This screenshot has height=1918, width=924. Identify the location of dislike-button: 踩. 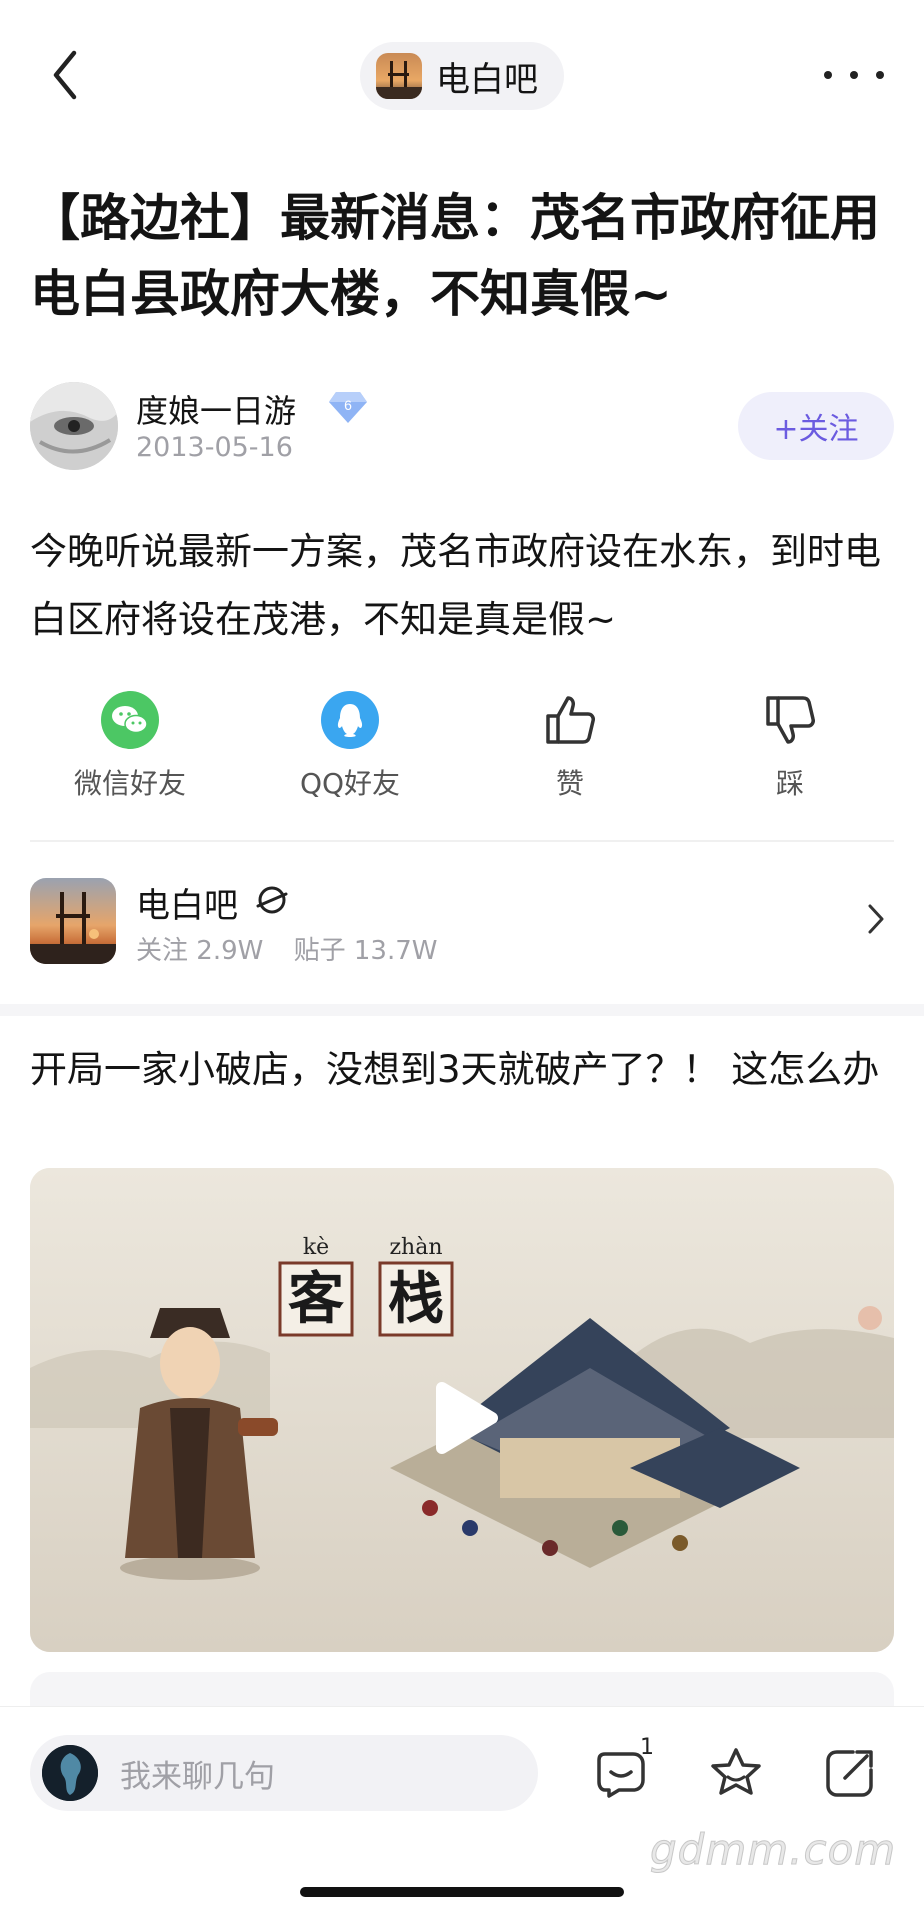
(790, 746).